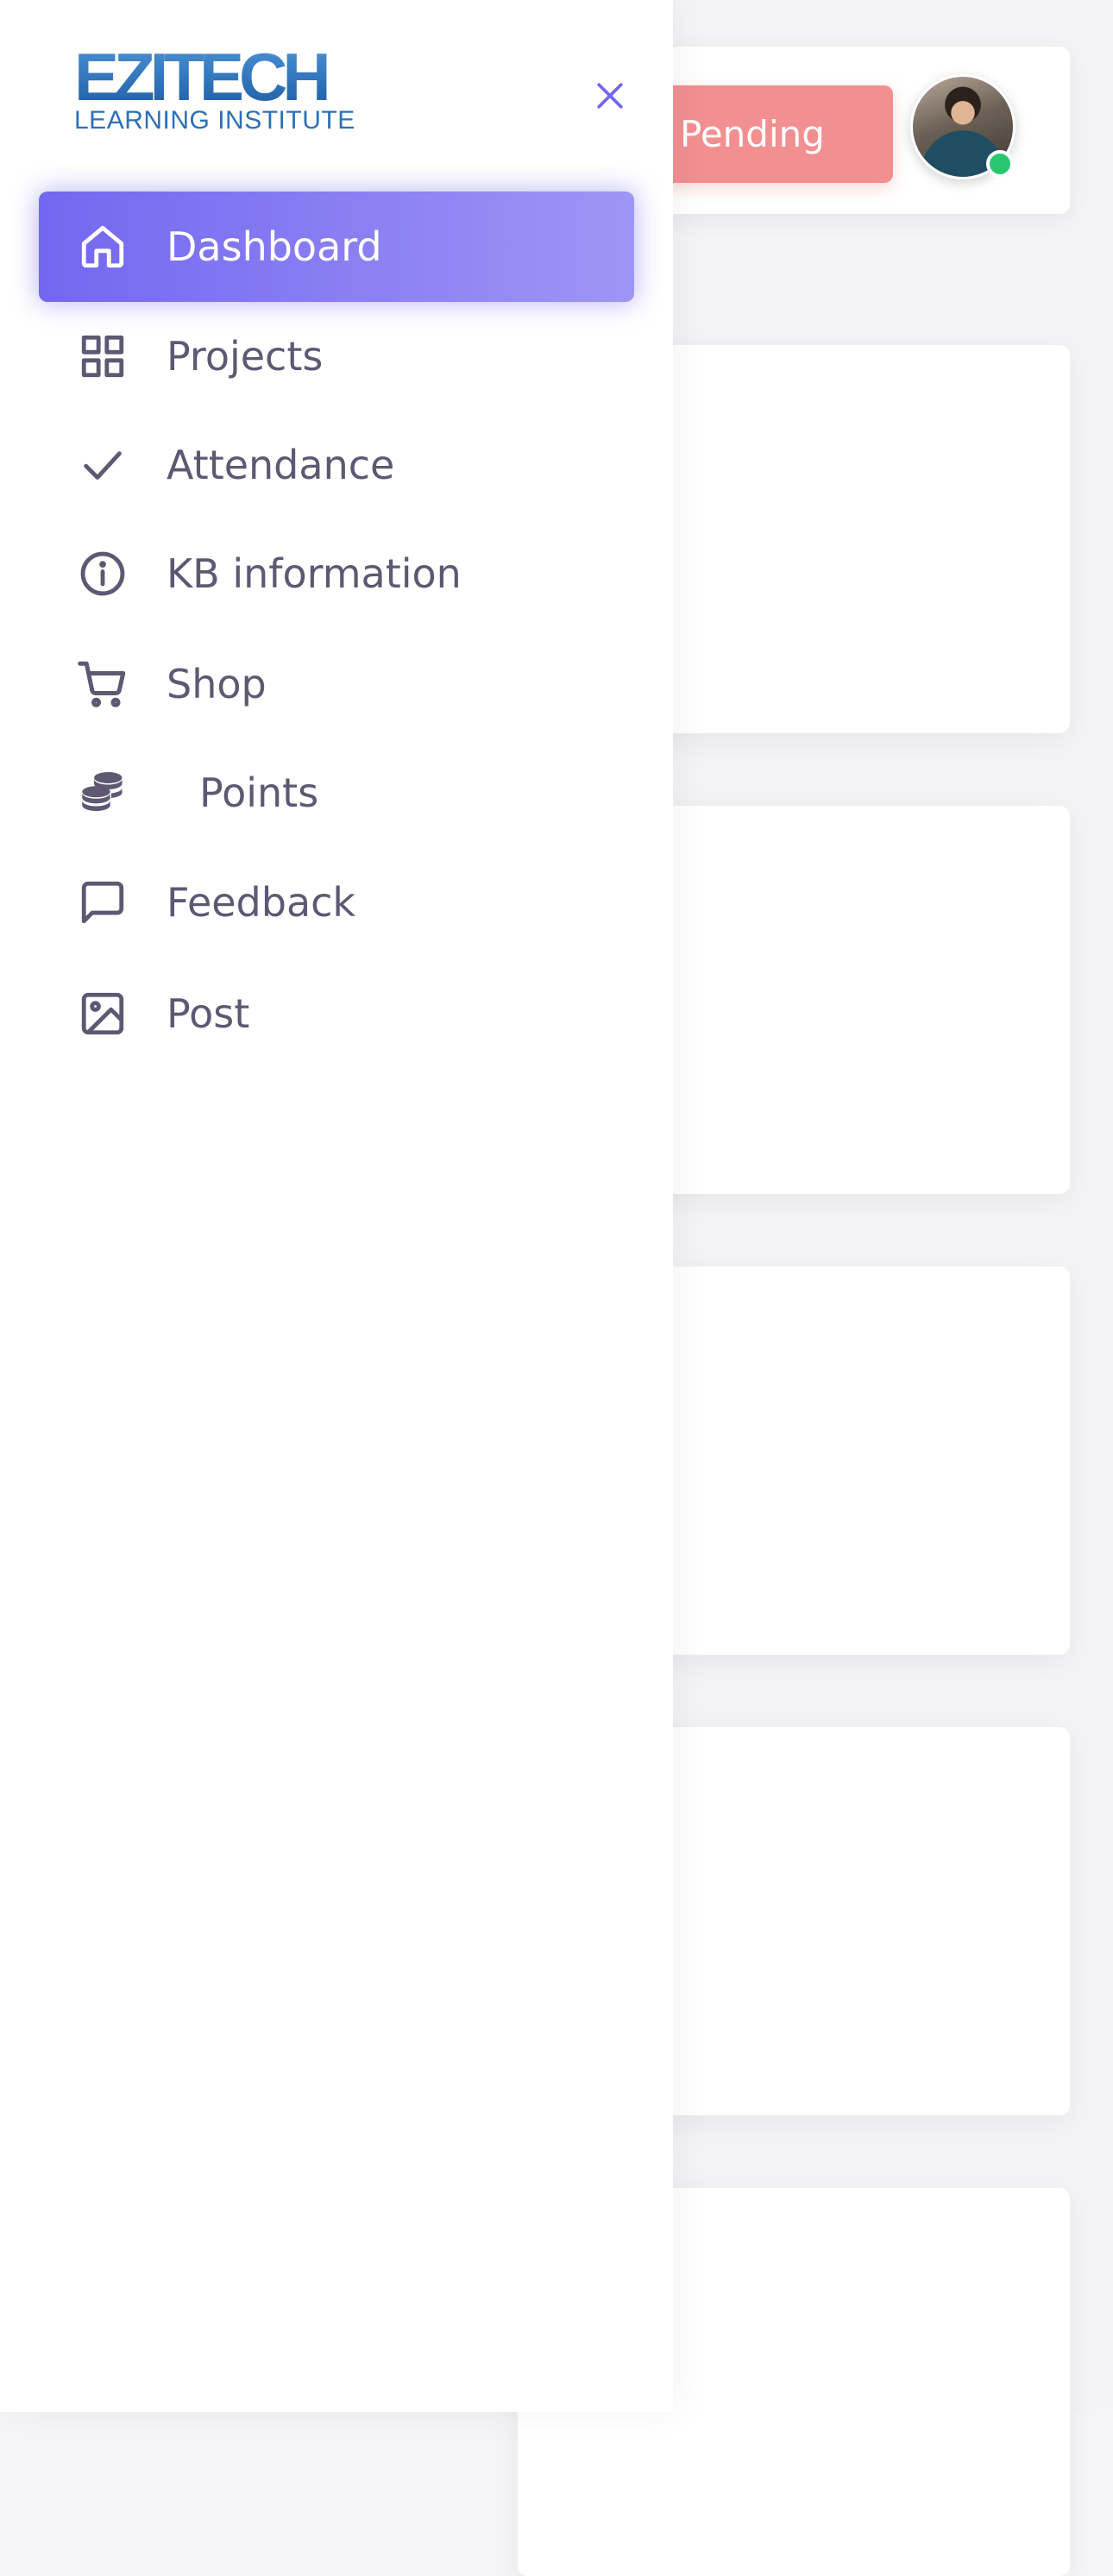 The image size is (1113, 2576). What do you see at coordinates (281, 465) in the screenshot?
I see `sidebar-item-label: Attendance` at bounding box center [281, 465].